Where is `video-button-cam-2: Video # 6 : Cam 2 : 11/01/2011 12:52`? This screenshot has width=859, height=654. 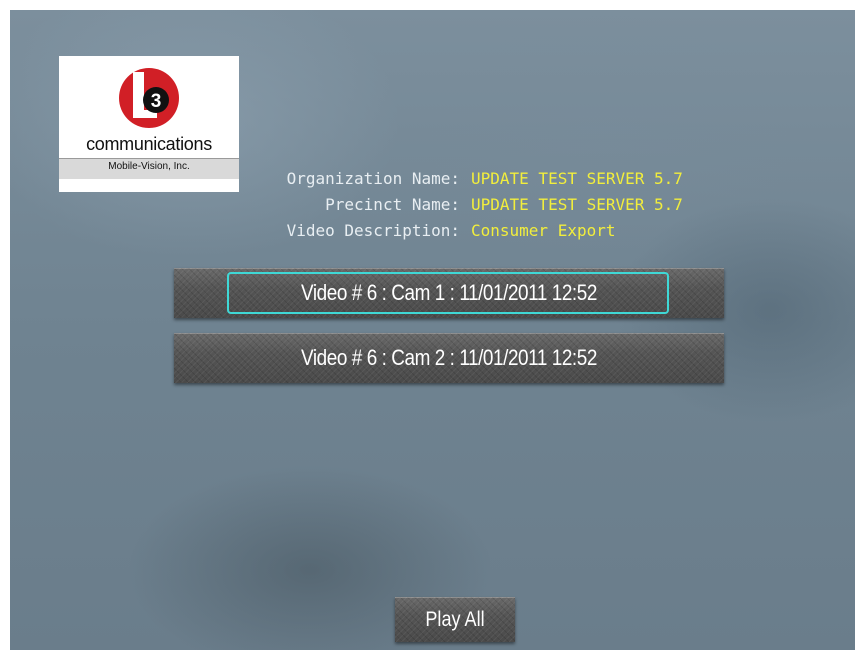 video-button-cam-2: Video # 6 : Cam 2 : 11/01/2011 12:52 is located at coordinates (449, 358).